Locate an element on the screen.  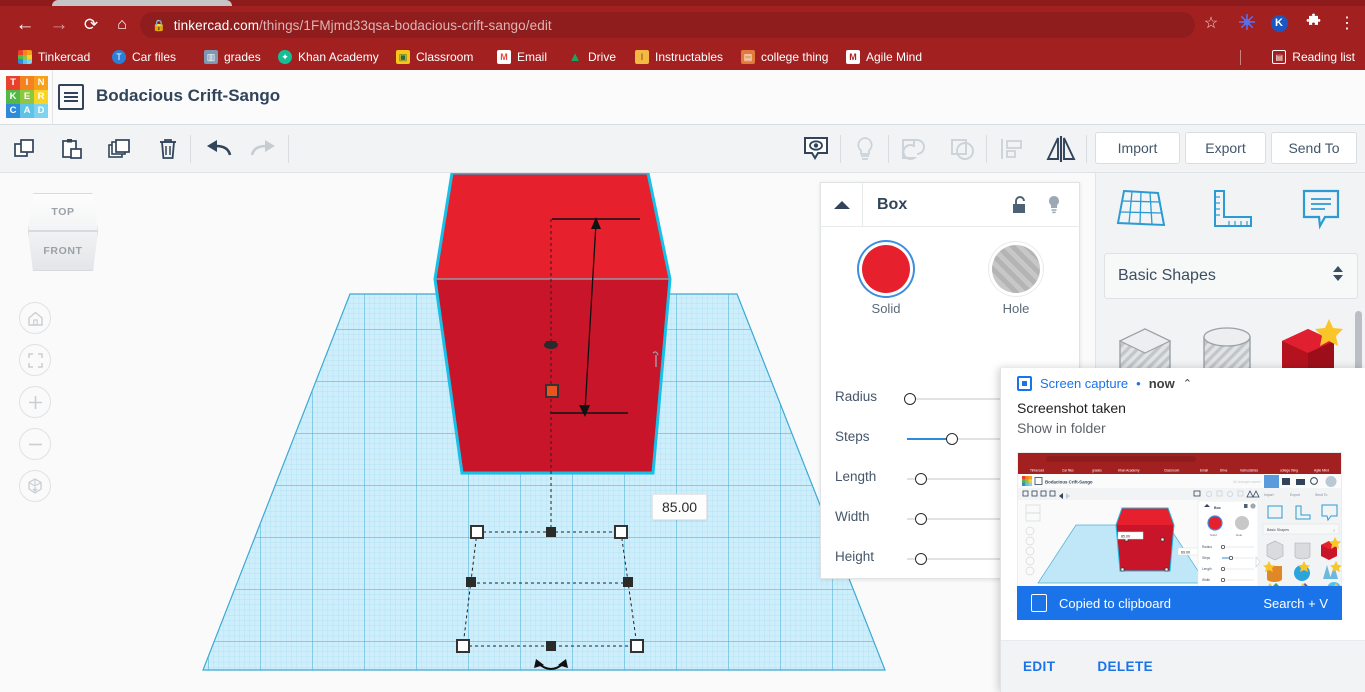
perspective-toggle-button is located at coordinates (35, 486).